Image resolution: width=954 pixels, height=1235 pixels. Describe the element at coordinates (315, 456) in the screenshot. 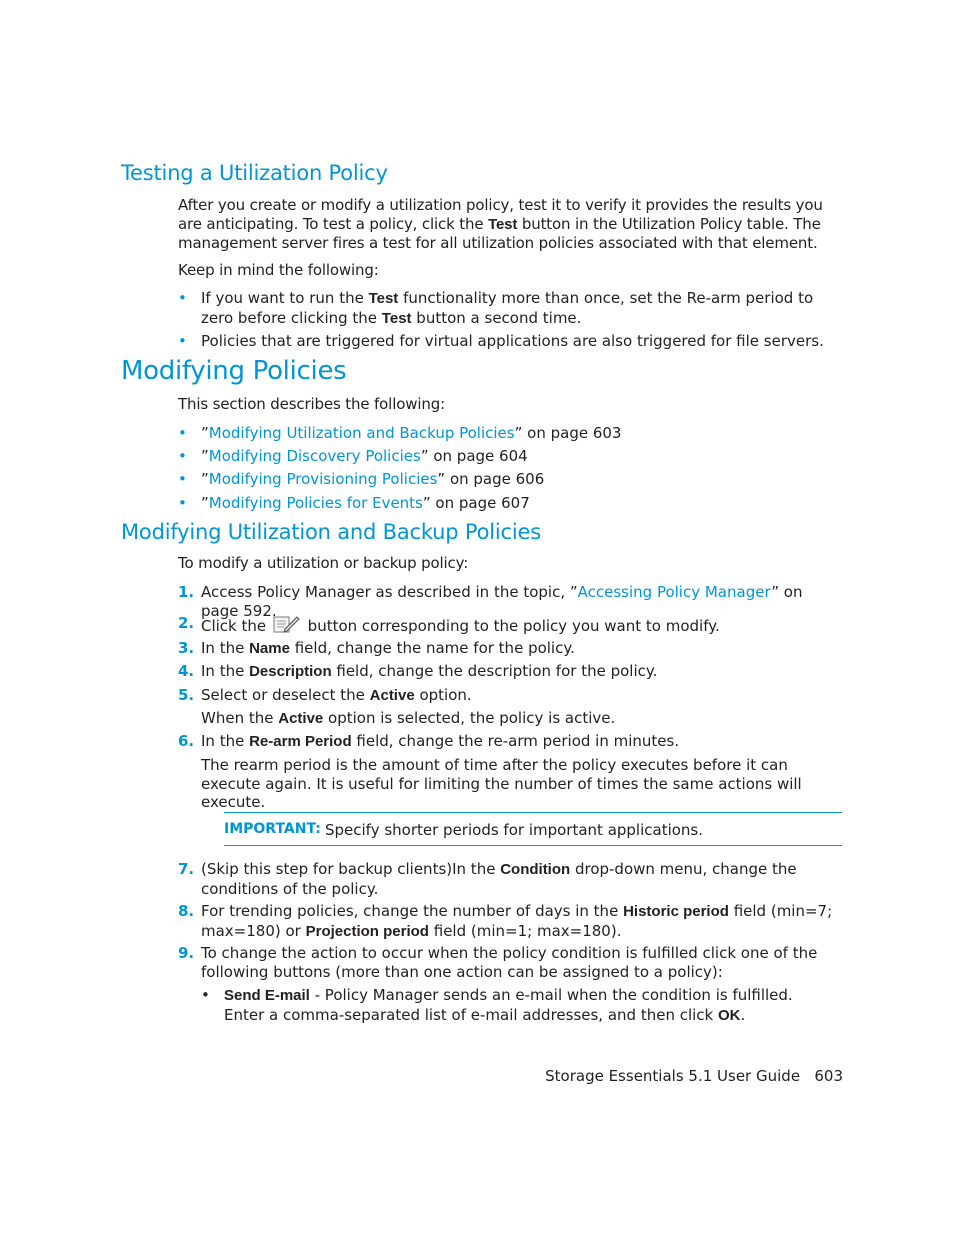

I see `xref-link: Modifying Discovery Policies` at that location.